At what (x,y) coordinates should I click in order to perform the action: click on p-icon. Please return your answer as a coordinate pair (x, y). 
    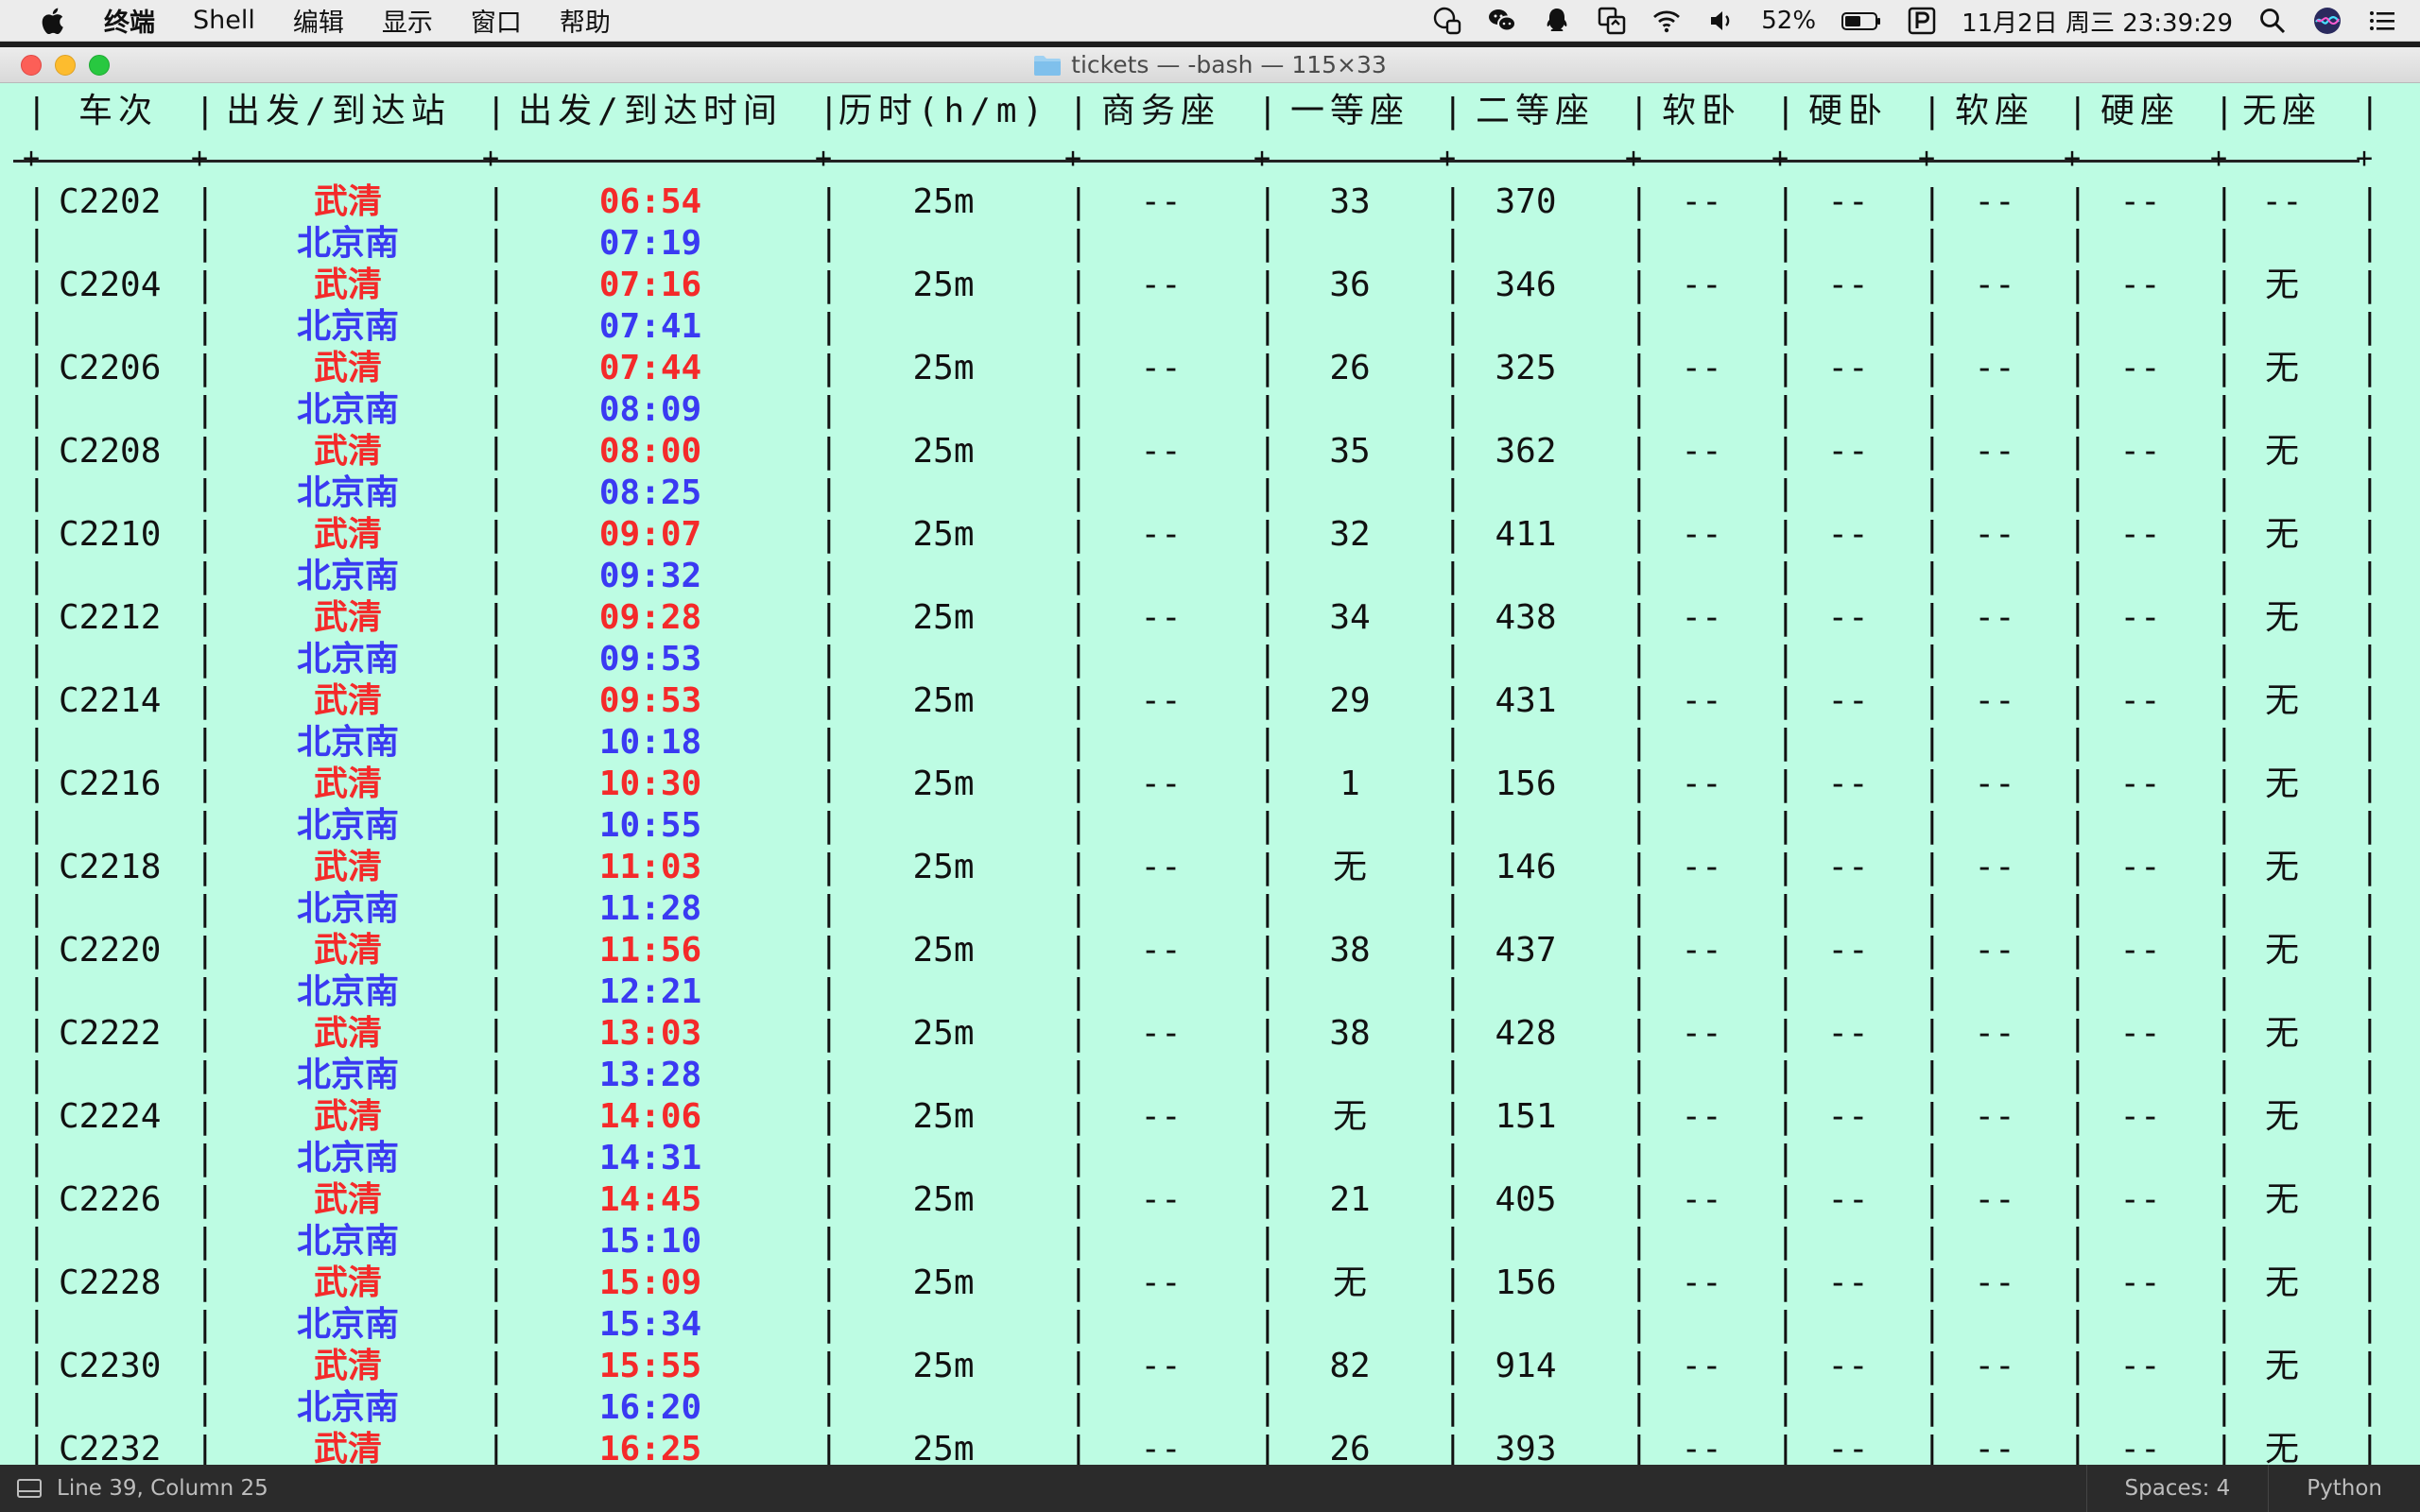
    Looking at the image, I should click on (1922, 21).